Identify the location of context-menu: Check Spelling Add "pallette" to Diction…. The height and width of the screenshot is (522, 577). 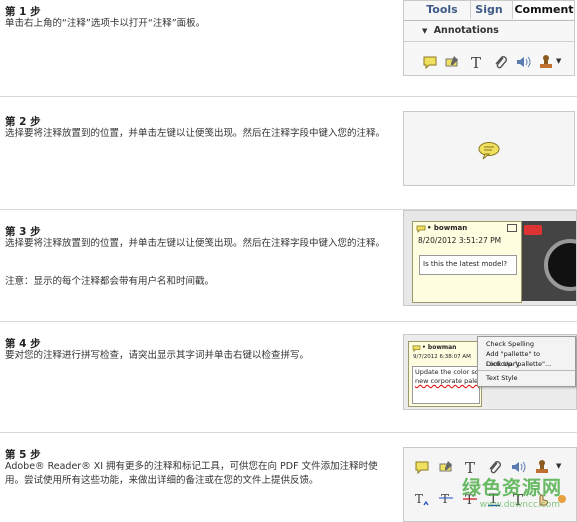
(526, 361).